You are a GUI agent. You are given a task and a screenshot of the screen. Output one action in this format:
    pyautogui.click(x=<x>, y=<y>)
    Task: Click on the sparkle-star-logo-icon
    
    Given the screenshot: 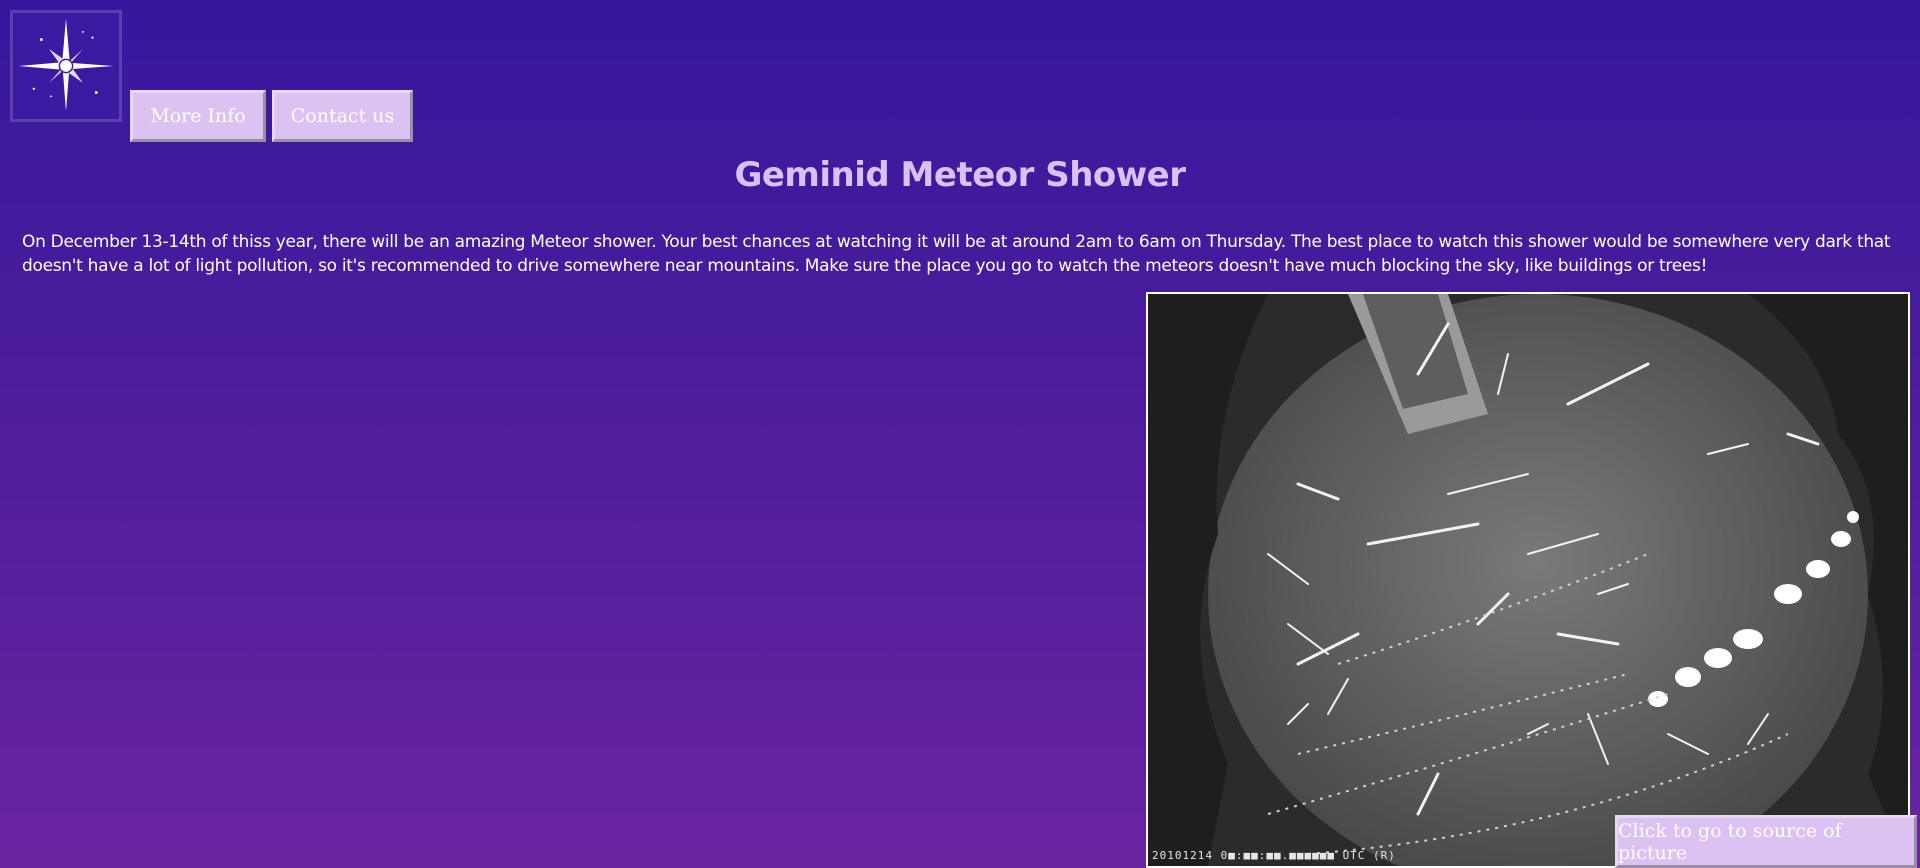 What is the action you would take?
    pyautogui.click(x=66, y=66)
    